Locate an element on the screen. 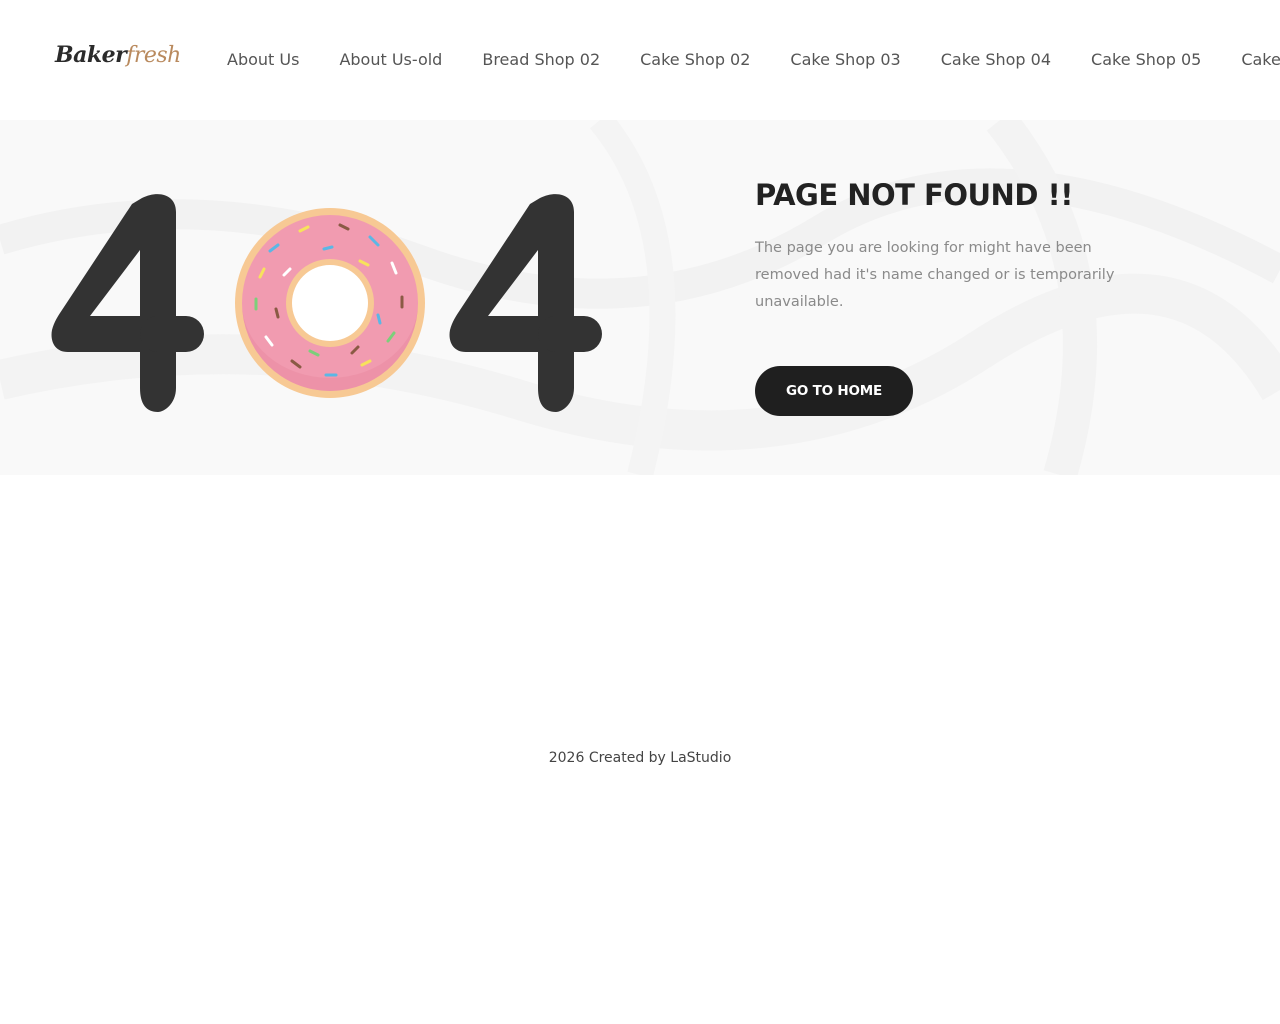  logo-text-baker: Baker is located at coordinates (91, 55).